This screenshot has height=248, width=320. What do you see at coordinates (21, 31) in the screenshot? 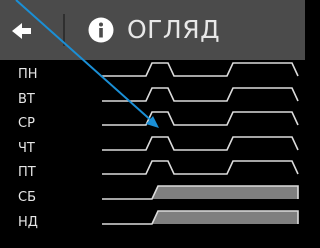
I see `arrow-left-icon` at bounding box center [21, 31].